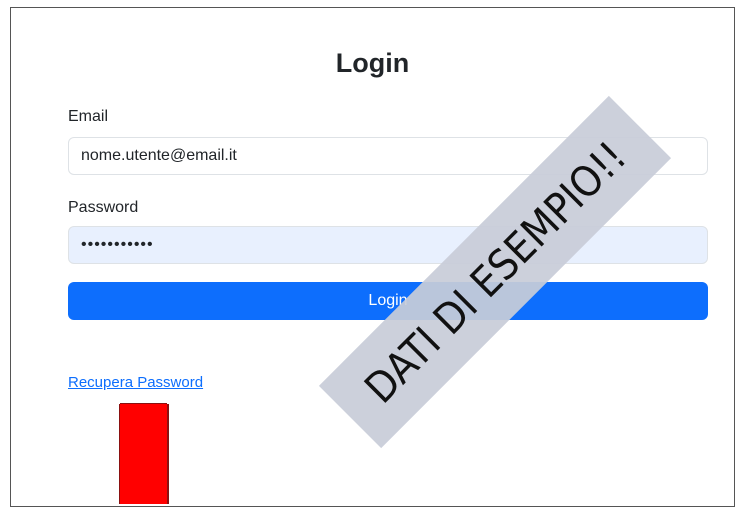 The height and width of the screenshot is (507, 746). Describe the element at coordinates (117, 244) in the screenshot. I see `password-mask: •••••••••••` at that location.